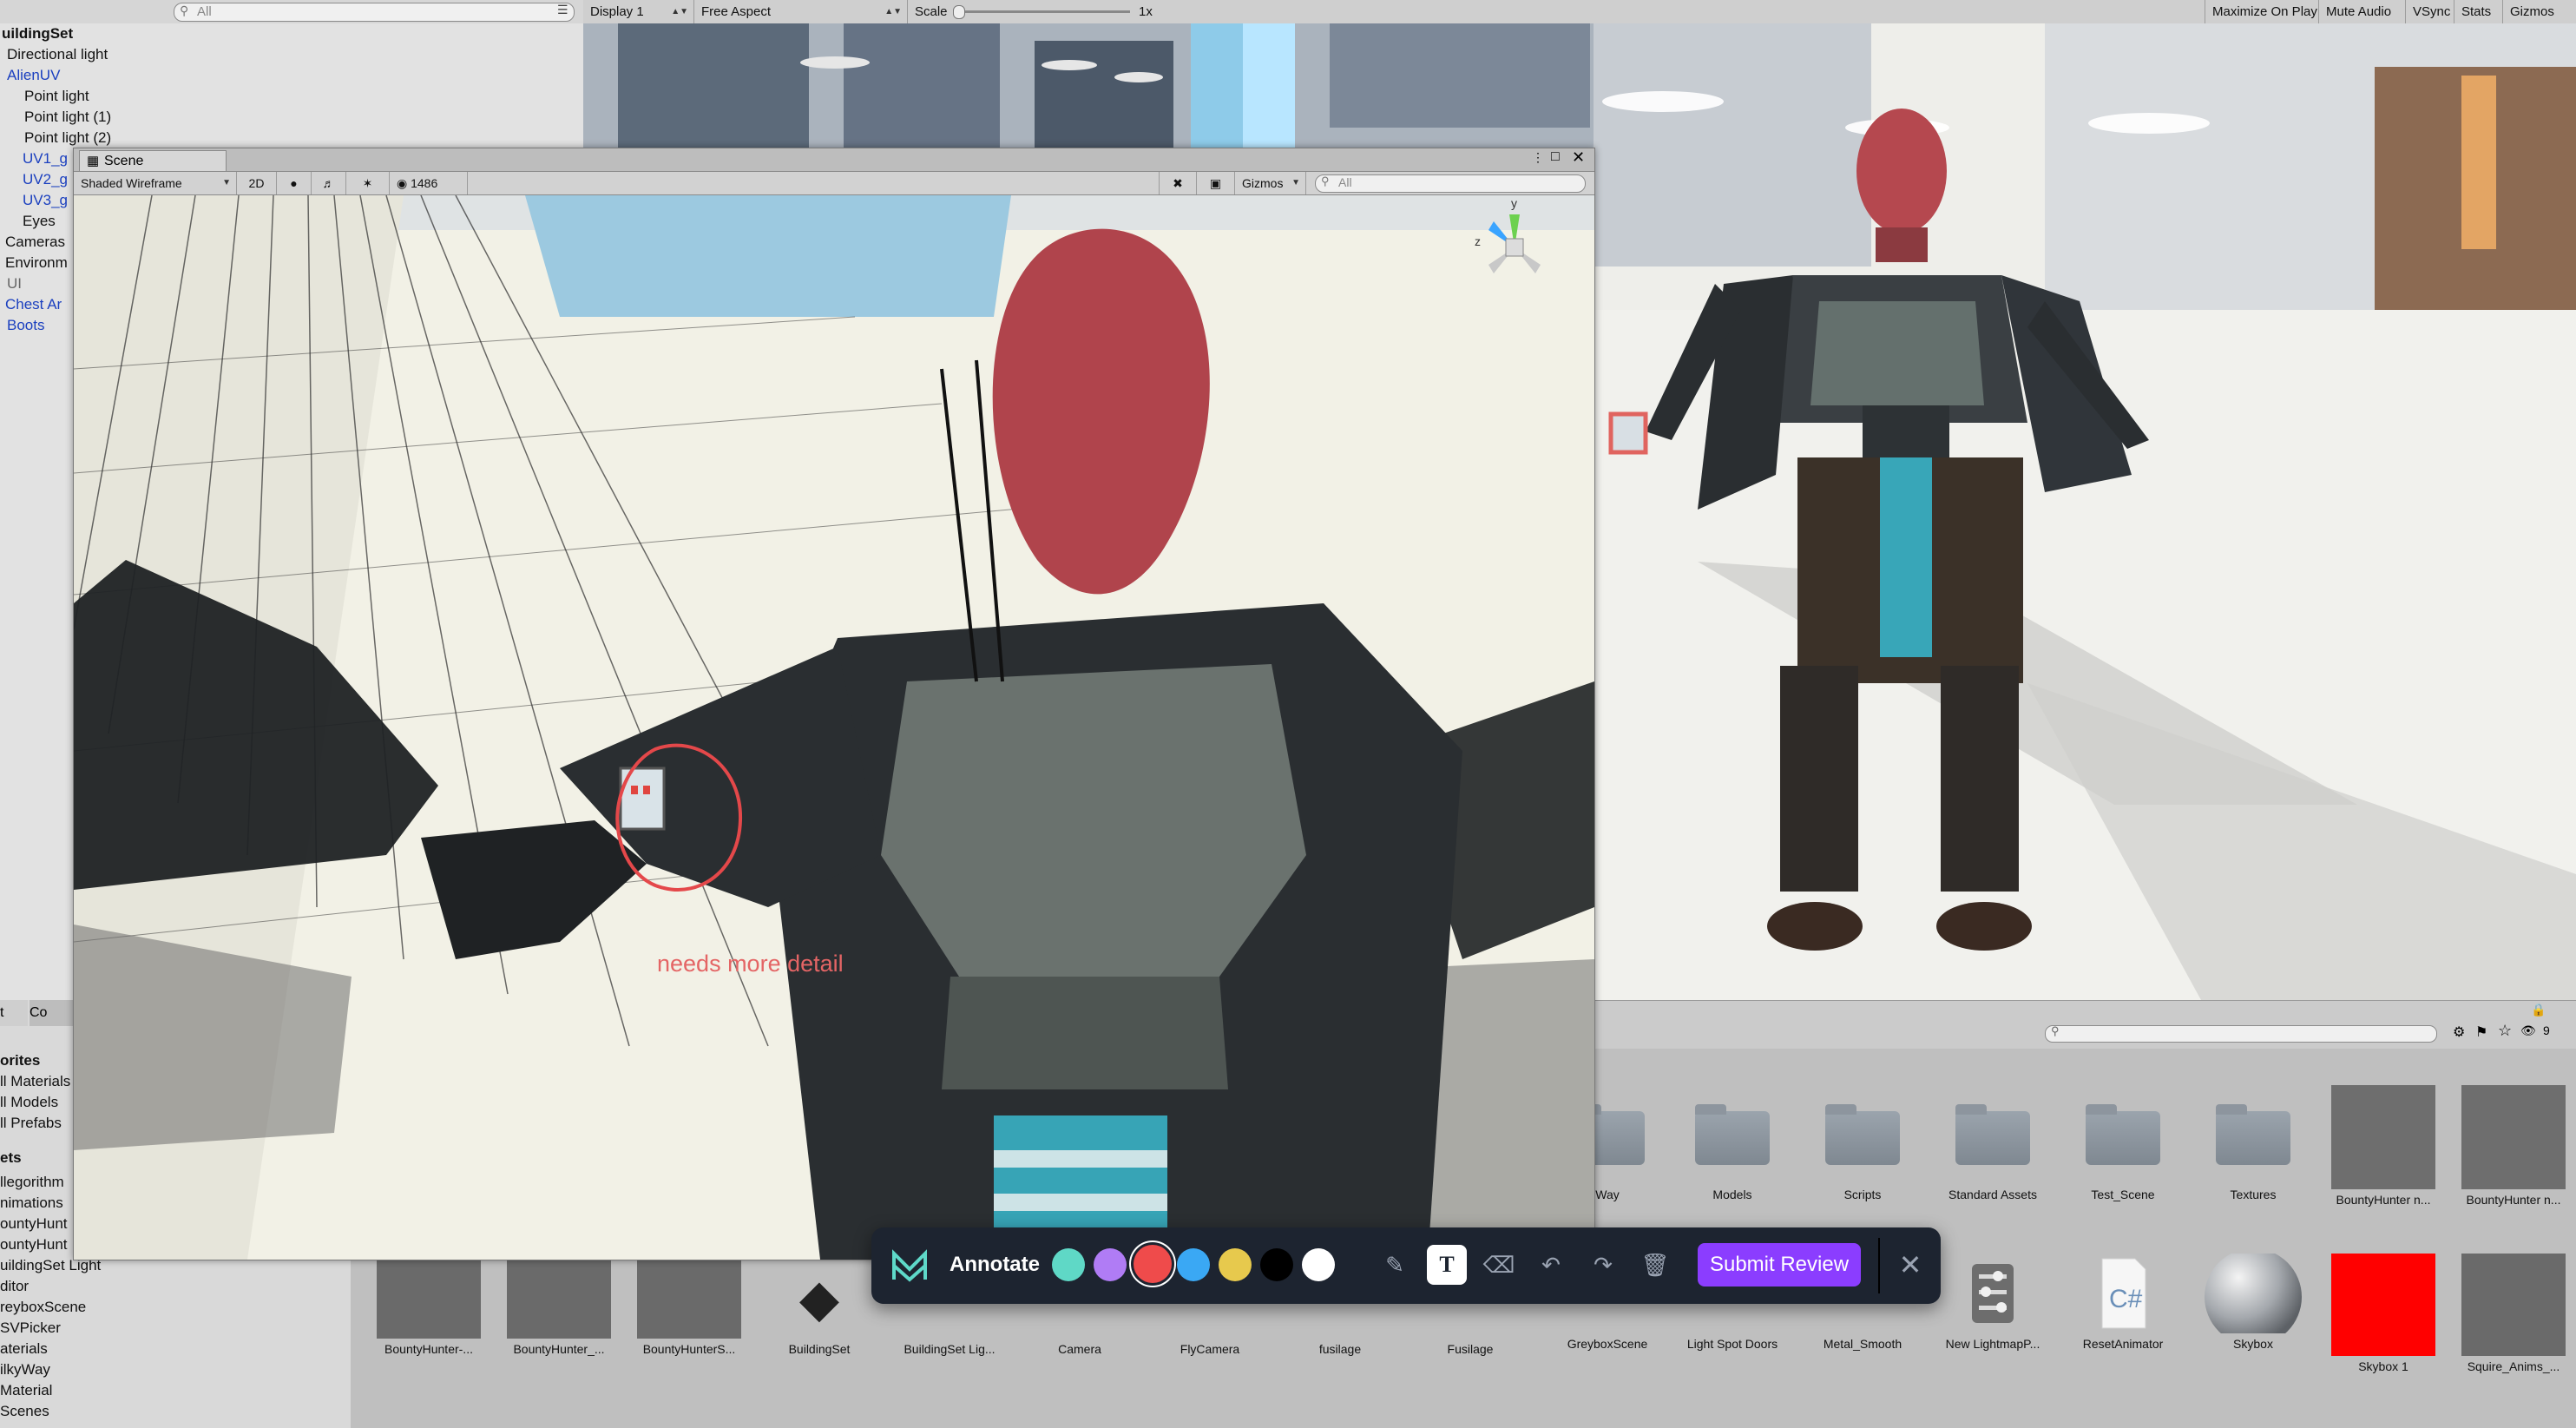  I want to click on folder-item: llegorithm, so click(32, 1182).